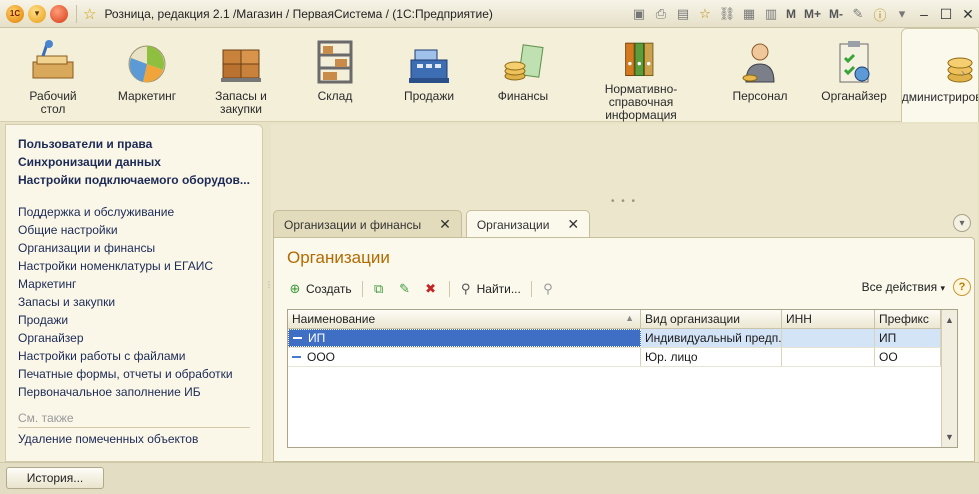 This screenshot has height=494, width=979. I want to click on column-header-prefix: Префикс, so click(908, 319).